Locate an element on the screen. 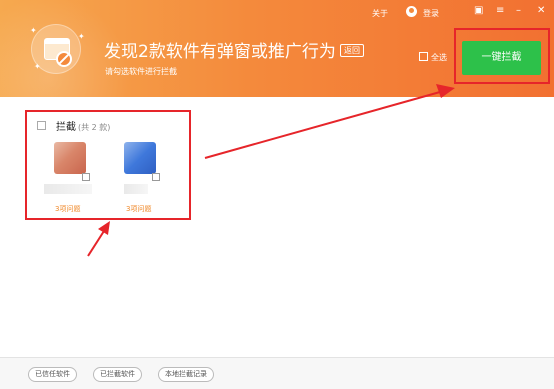 The height and width of the screenshot is (389, 554). arrow-to-block-button is located at coordinates (322, 125).